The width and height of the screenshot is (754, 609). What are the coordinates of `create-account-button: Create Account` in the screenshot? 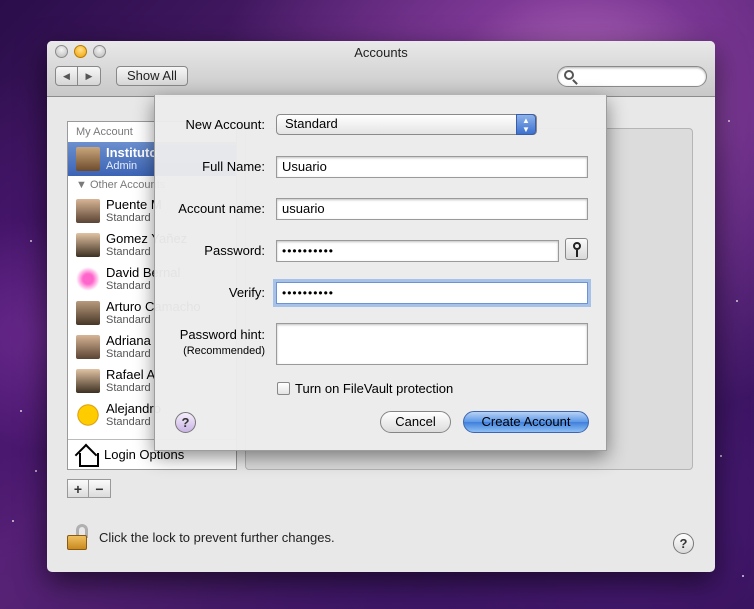 It's located at (526, 422).